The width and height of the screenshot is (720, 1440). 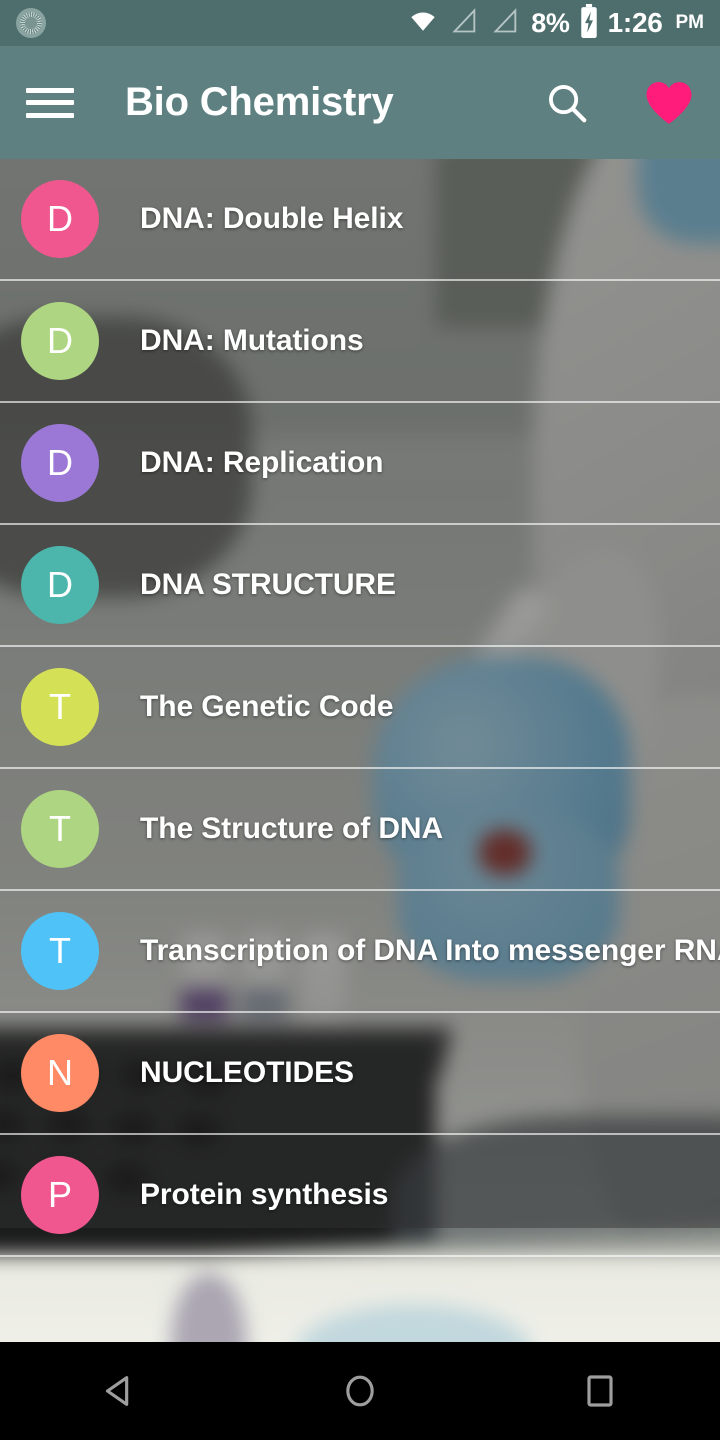 I want to click on list-item: D DNA: Double Helix, so click(x=360, y=220).